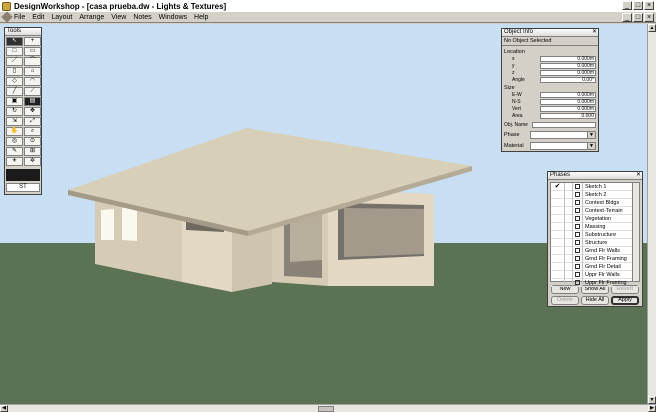 The image size is (656, 412). Describe the element at coordinates (32, 51) in the screenshot. I see `block-tool-icon: ▭` at that location.